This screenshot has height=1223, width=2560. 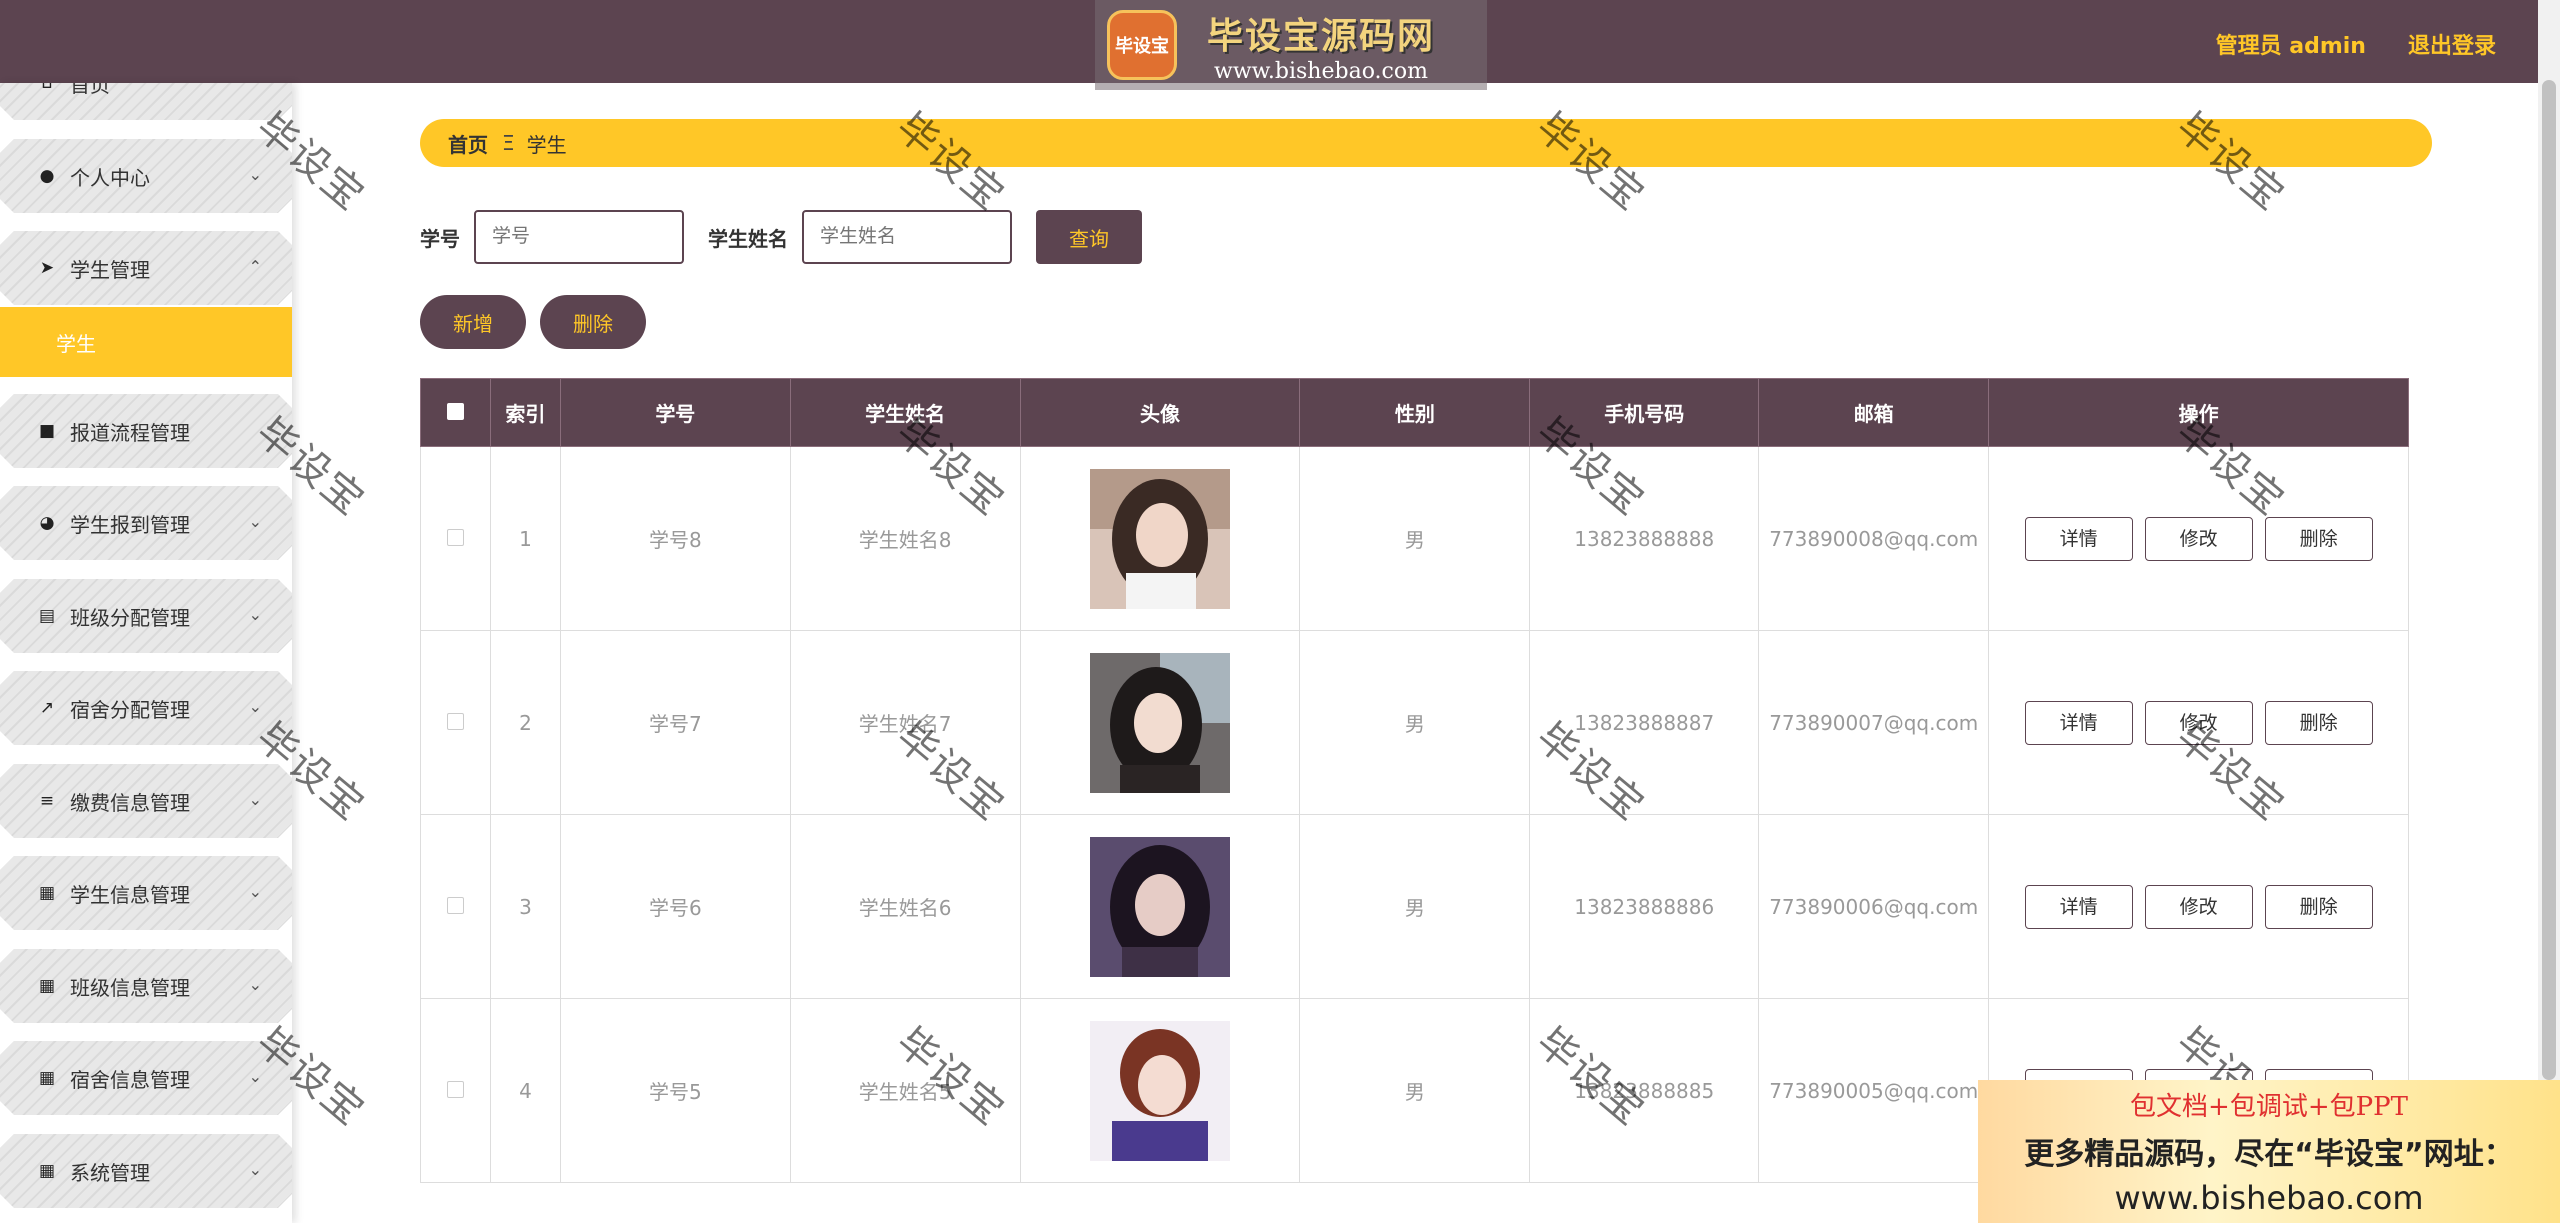 I want to click on cell-index: 3, so click(x=525, y=906).